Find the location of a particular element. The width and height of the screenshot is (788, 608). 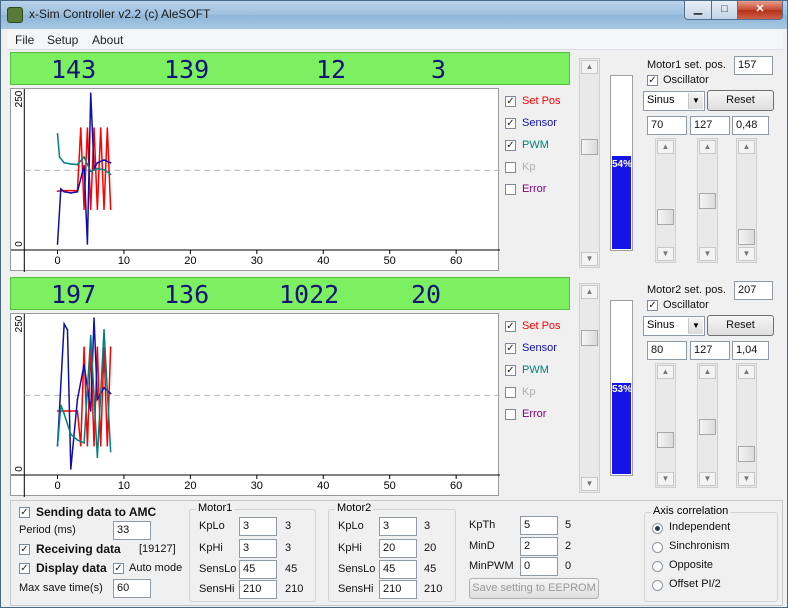

motor1-kplo-input: 3 is located at coordinates (258, 526).